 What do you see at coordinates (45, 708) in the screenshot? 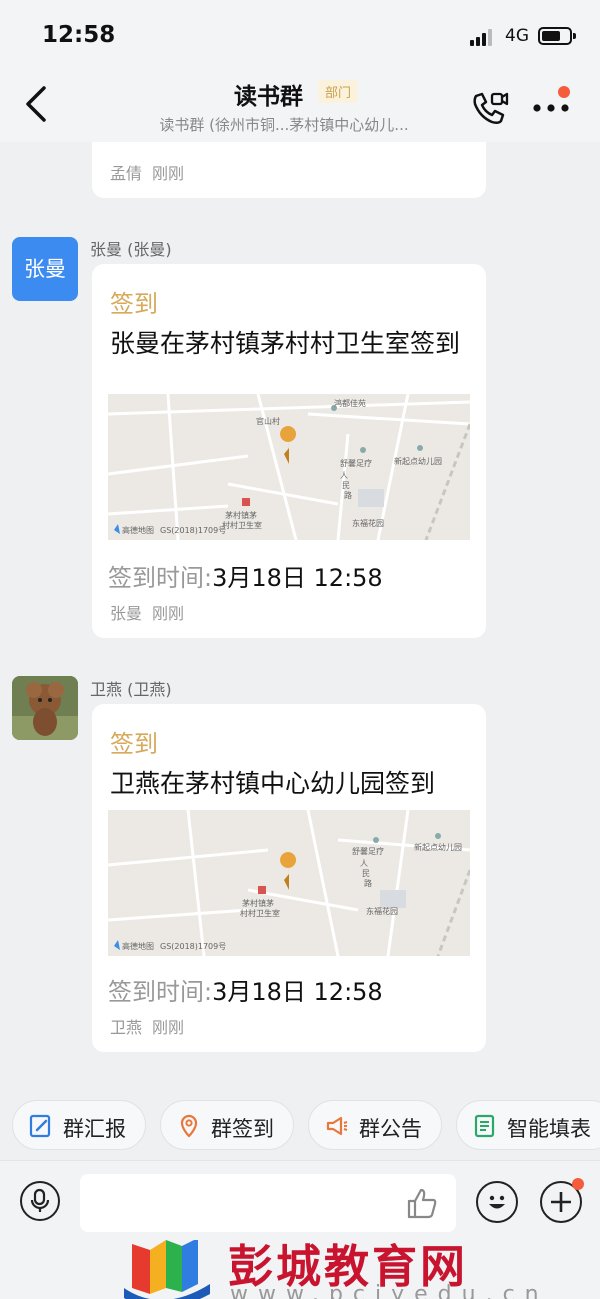
I see `avatar` at bounding box center [45, 708].